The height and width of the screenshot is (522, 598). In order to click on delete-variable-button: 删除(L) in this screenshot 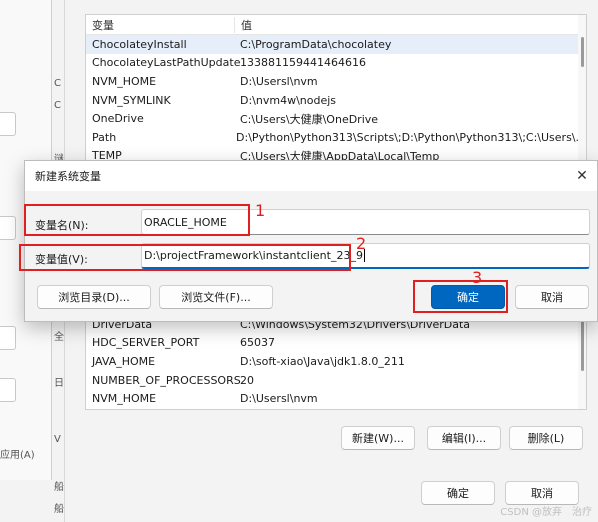, I will do `click(546, 438)`.